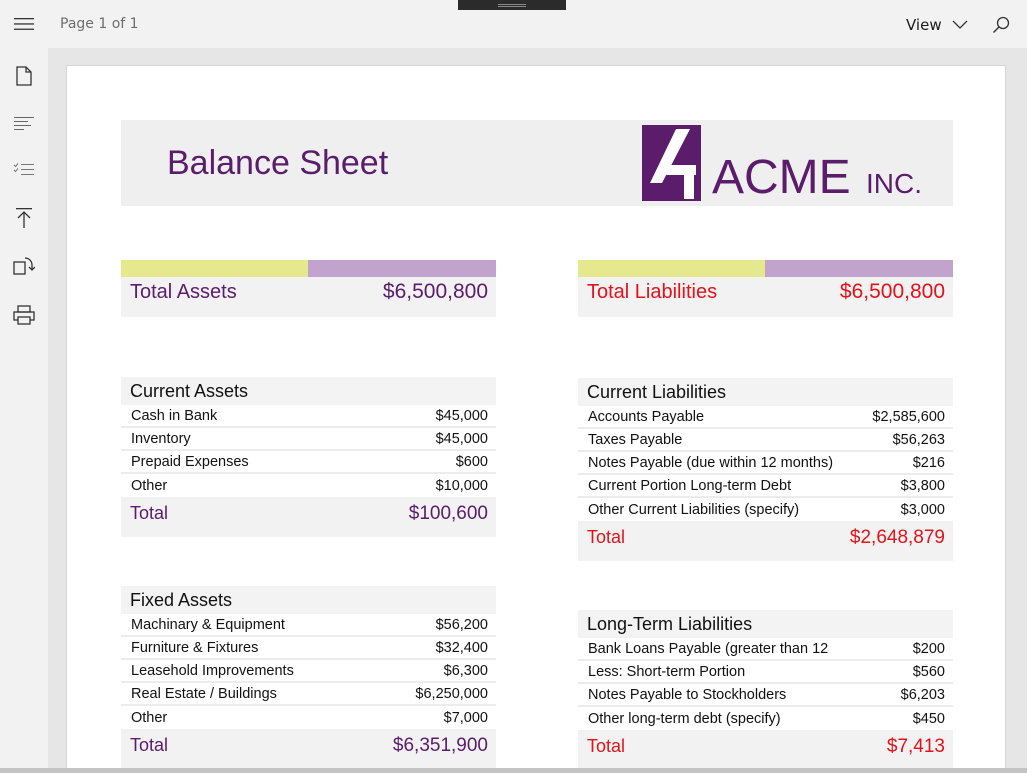 This screenshot has width=1027, height=773. I want to click on table-row: Leasehold Improvements $6,300, so click(308, 671).